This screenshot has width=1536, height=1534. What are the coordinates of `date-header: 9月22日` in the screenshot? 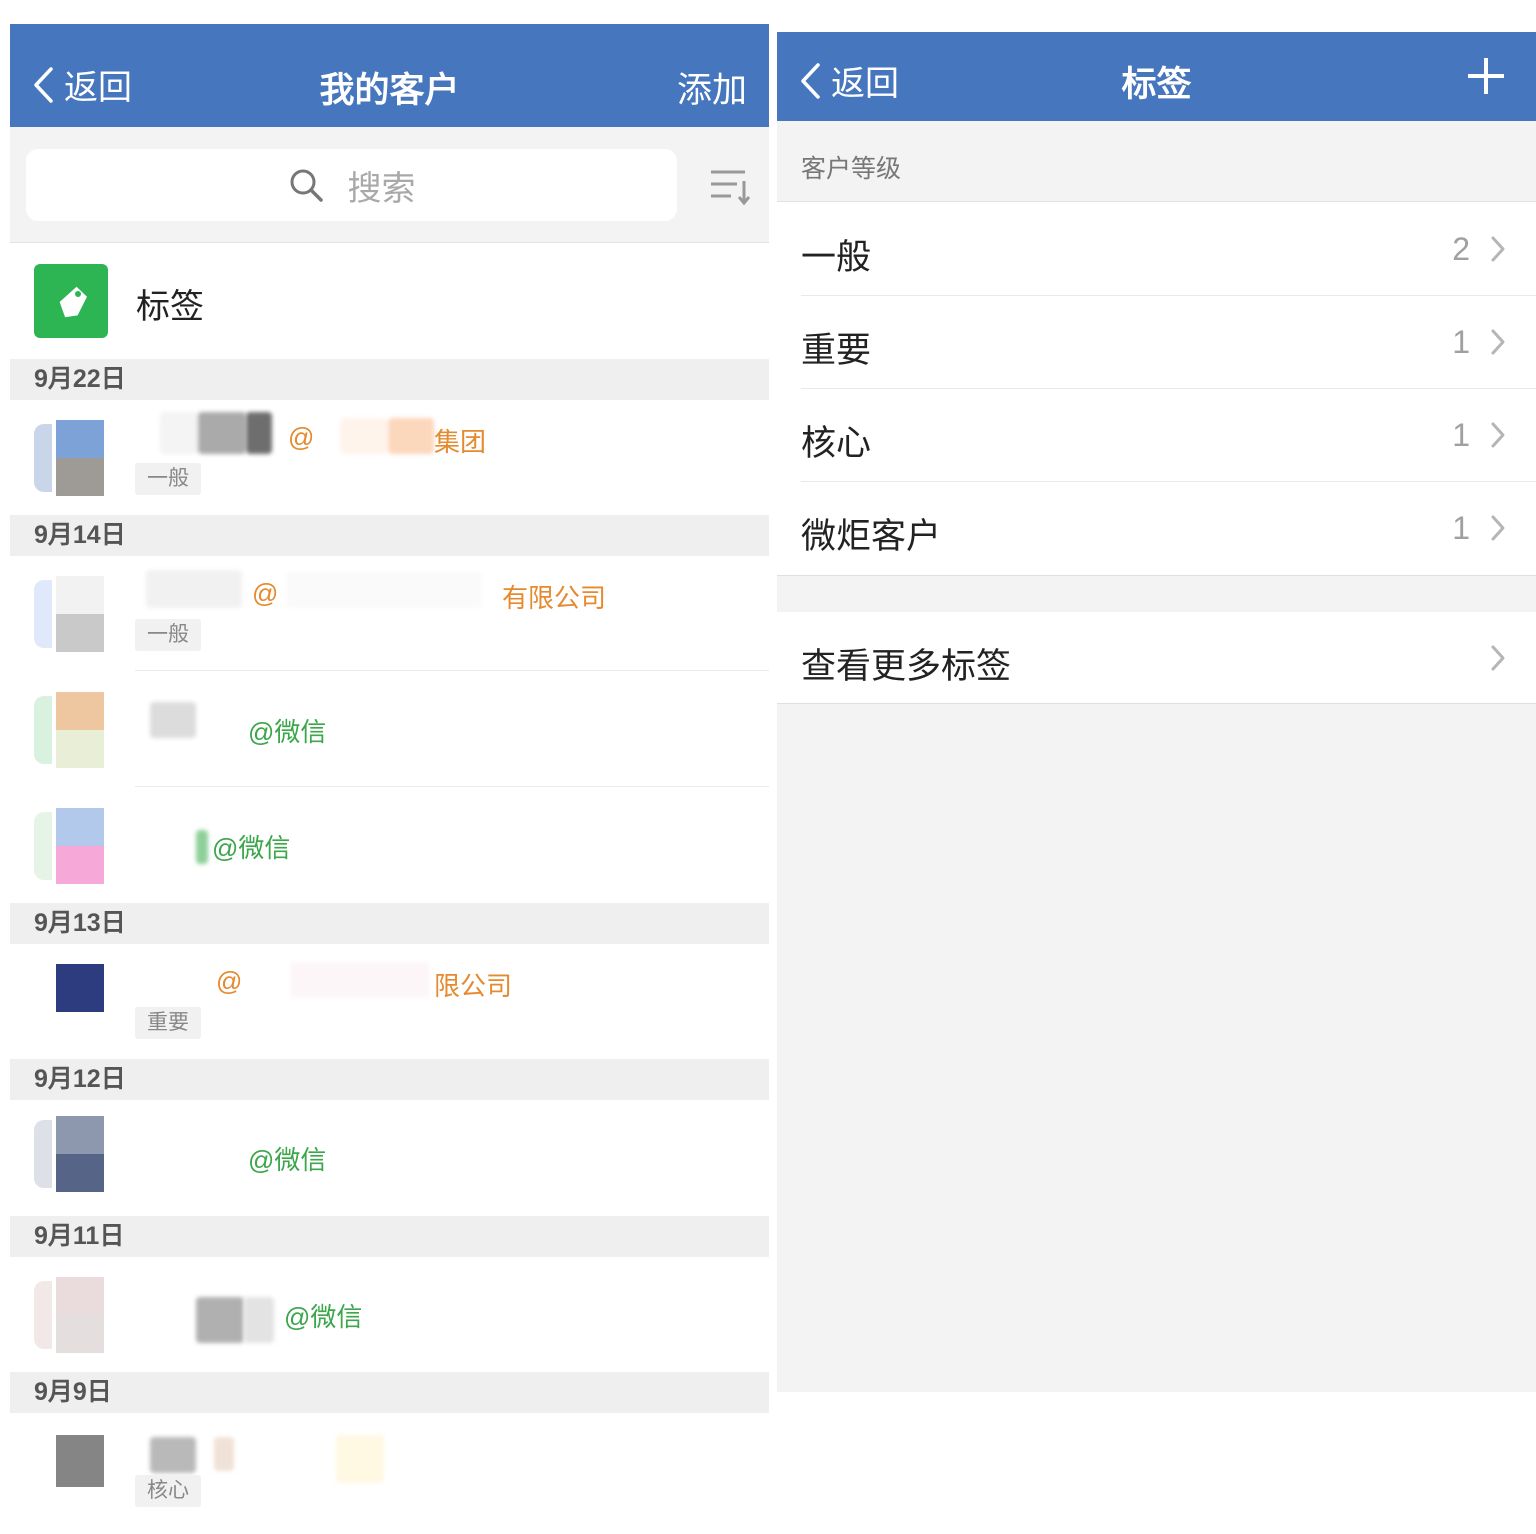 It's located at (389, 379).